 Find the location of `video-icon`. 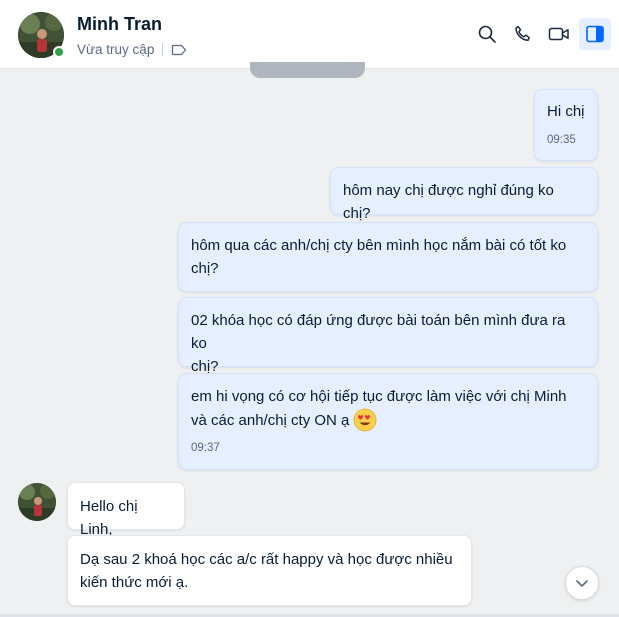

video-icon is located at coordinates (558, 34).